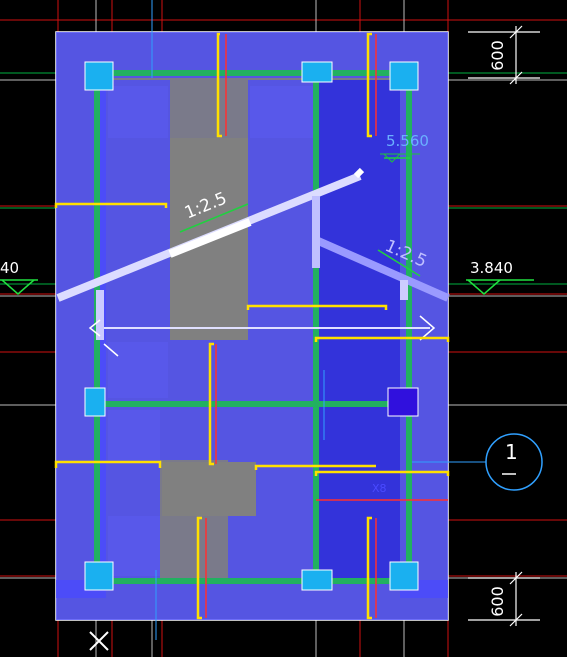 The height and width of the screenshot is (657, 567). I want to click on elevation-marker-right, so click(500, 287).